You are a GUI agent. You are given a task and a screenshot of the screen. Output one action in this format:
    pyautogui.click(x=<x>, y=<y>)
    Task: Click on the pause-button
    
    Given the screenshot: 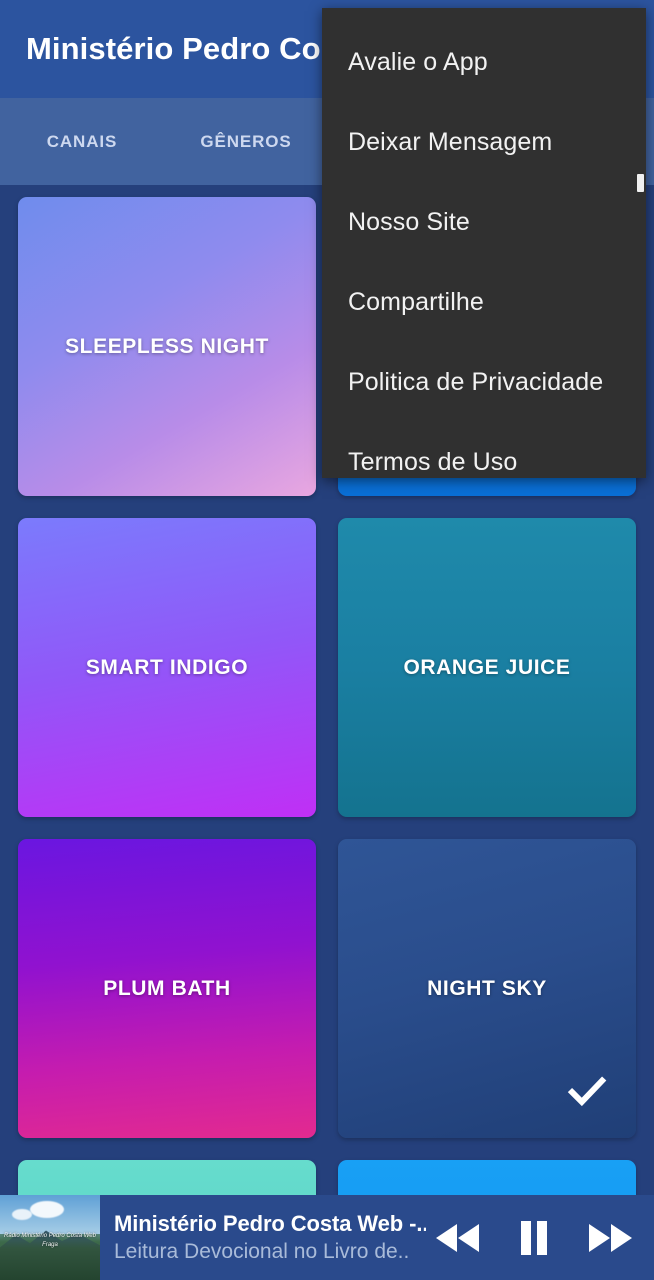 What is the action you would take?
    pyautogui.click(x=534, y=1238)
    